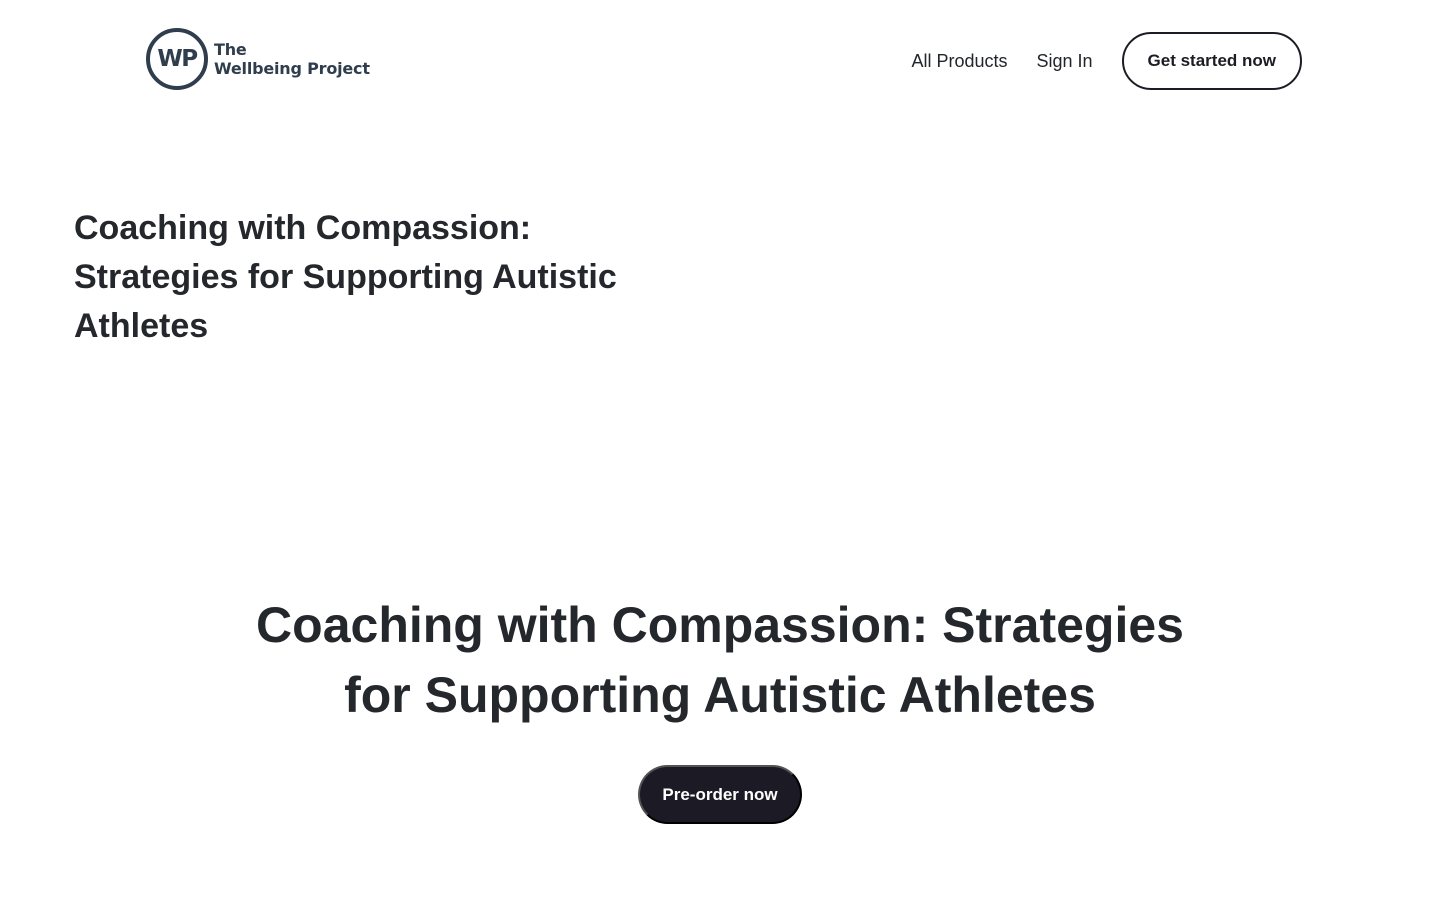 This screenshot has width=1440, height=900. What do you see at coordinates (720, 794) in the screenshot?
I see `preorder-button: Pre-order now` at bounding box center [720, 794].